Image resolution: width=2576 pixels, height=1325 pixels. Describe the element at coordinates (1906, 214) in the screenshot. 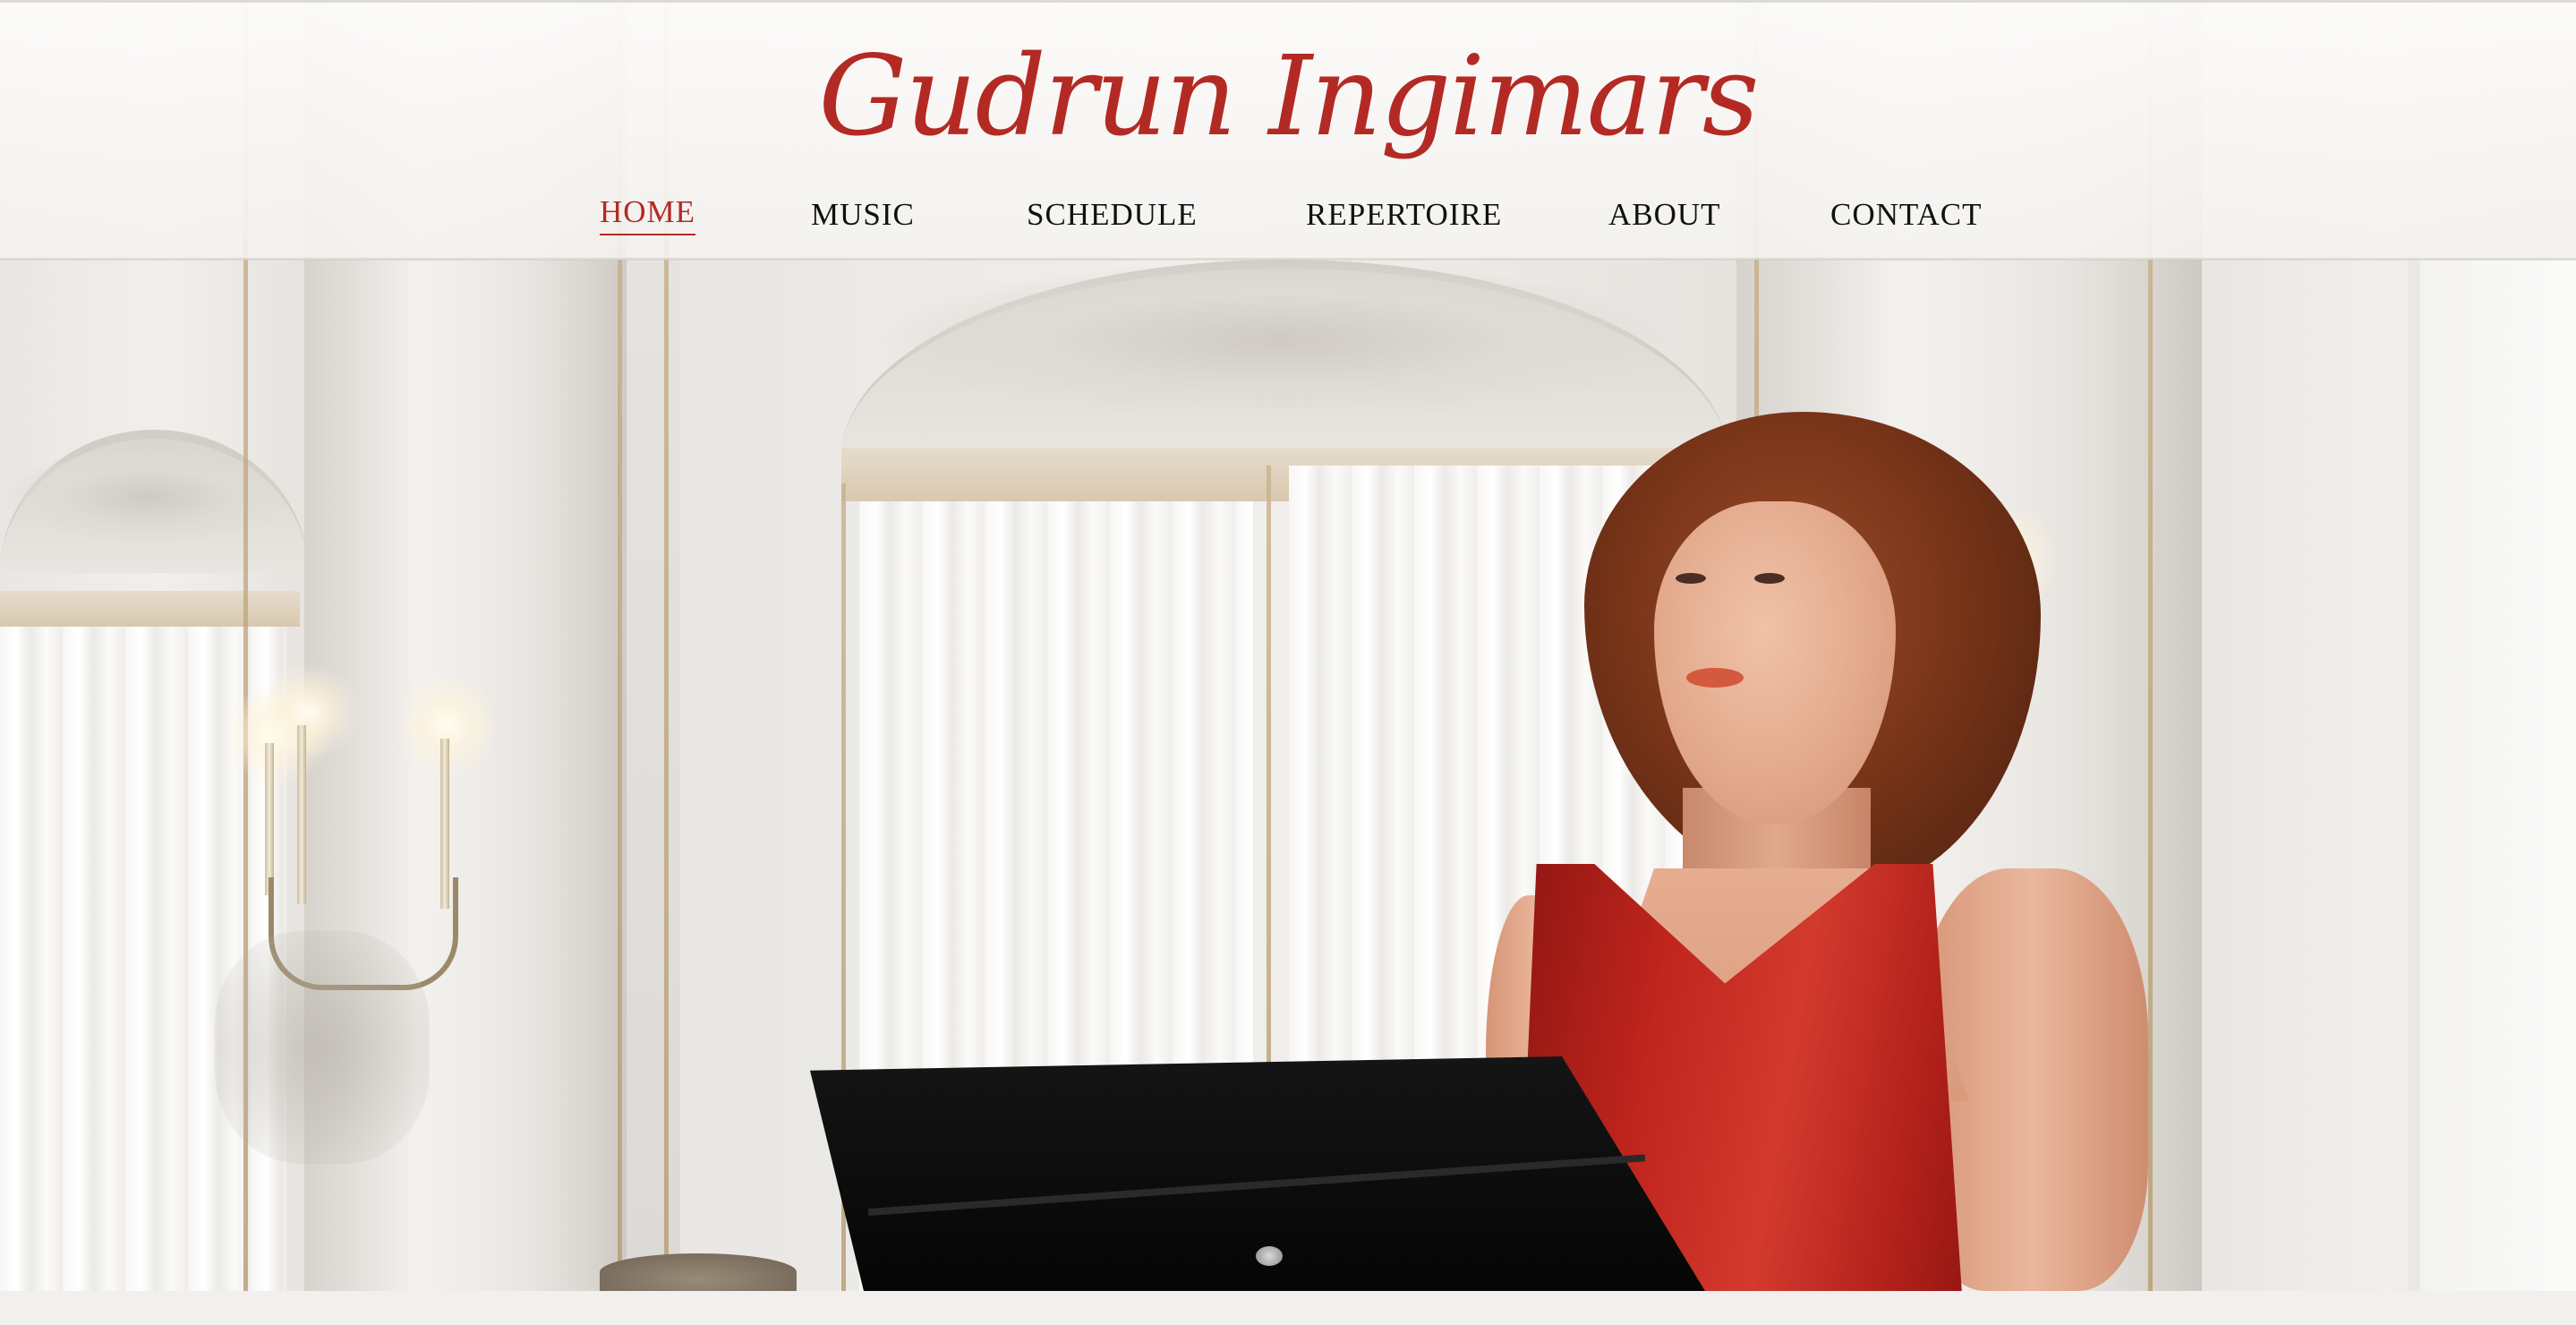

I see `nav-contact: CONTACT` at that location.